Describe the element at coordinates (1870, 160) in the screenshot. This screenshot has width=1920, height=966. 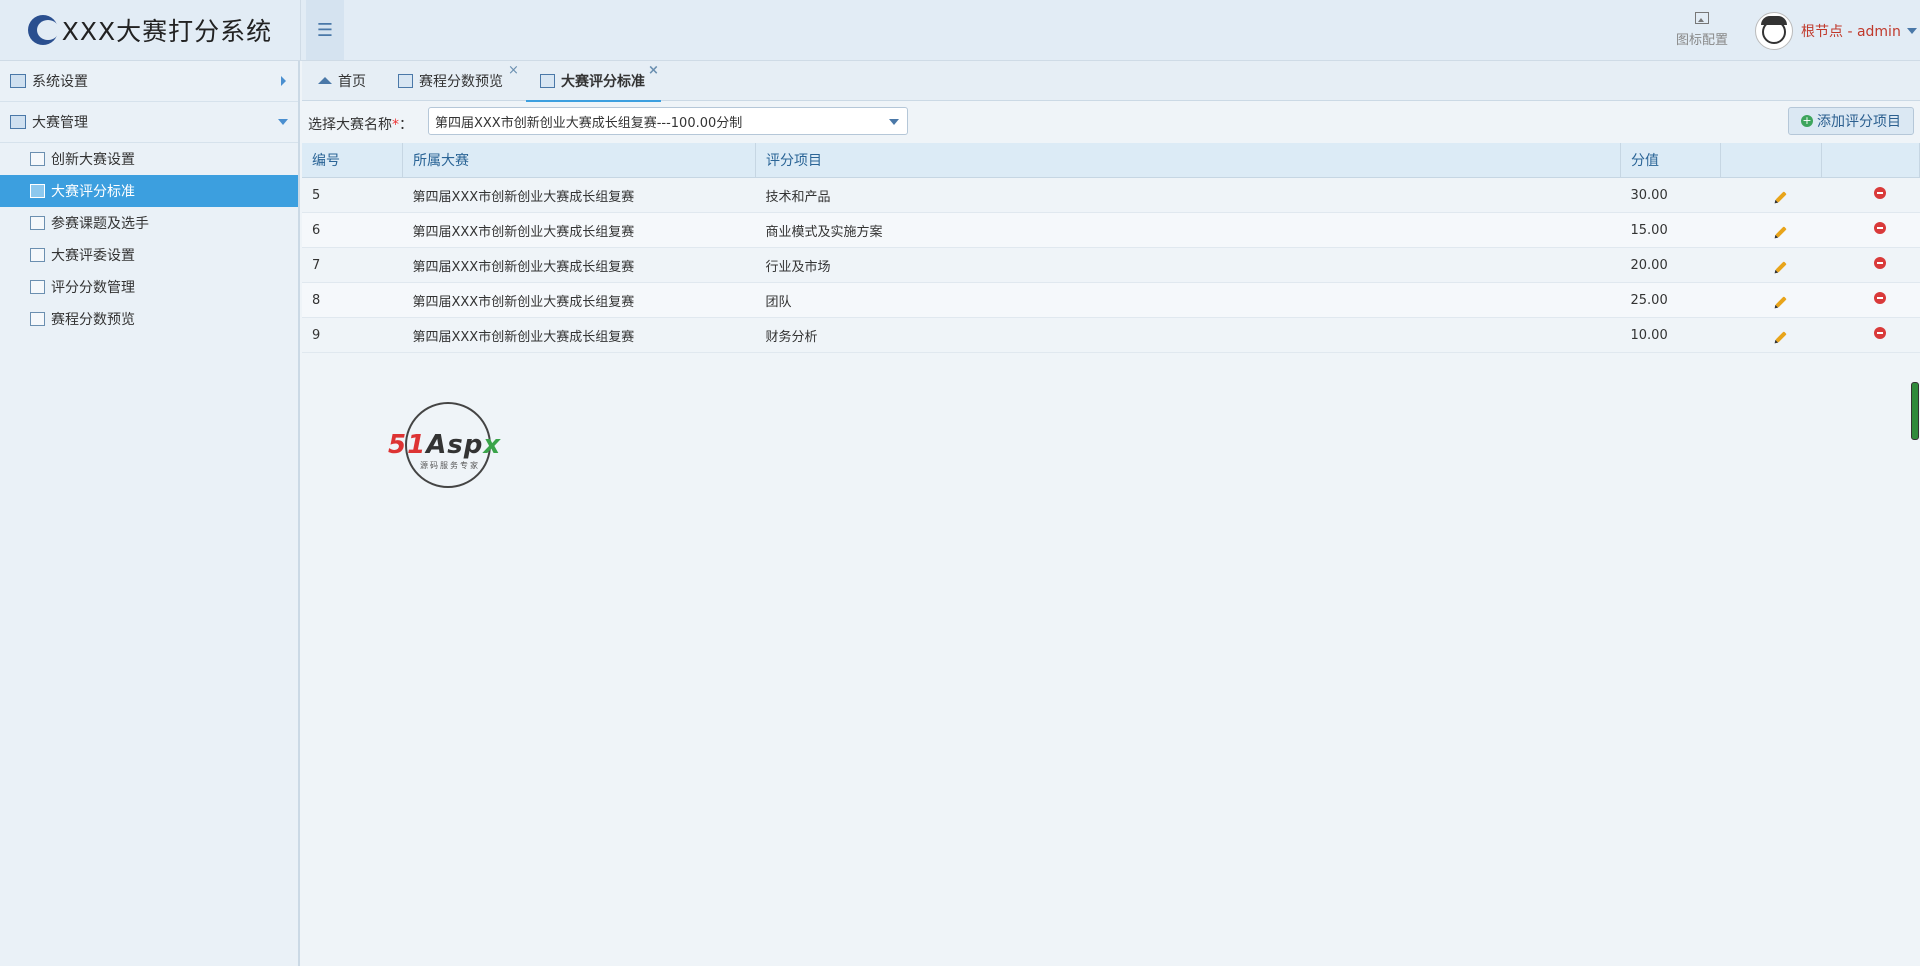
I see `column-header-delete` at that location.